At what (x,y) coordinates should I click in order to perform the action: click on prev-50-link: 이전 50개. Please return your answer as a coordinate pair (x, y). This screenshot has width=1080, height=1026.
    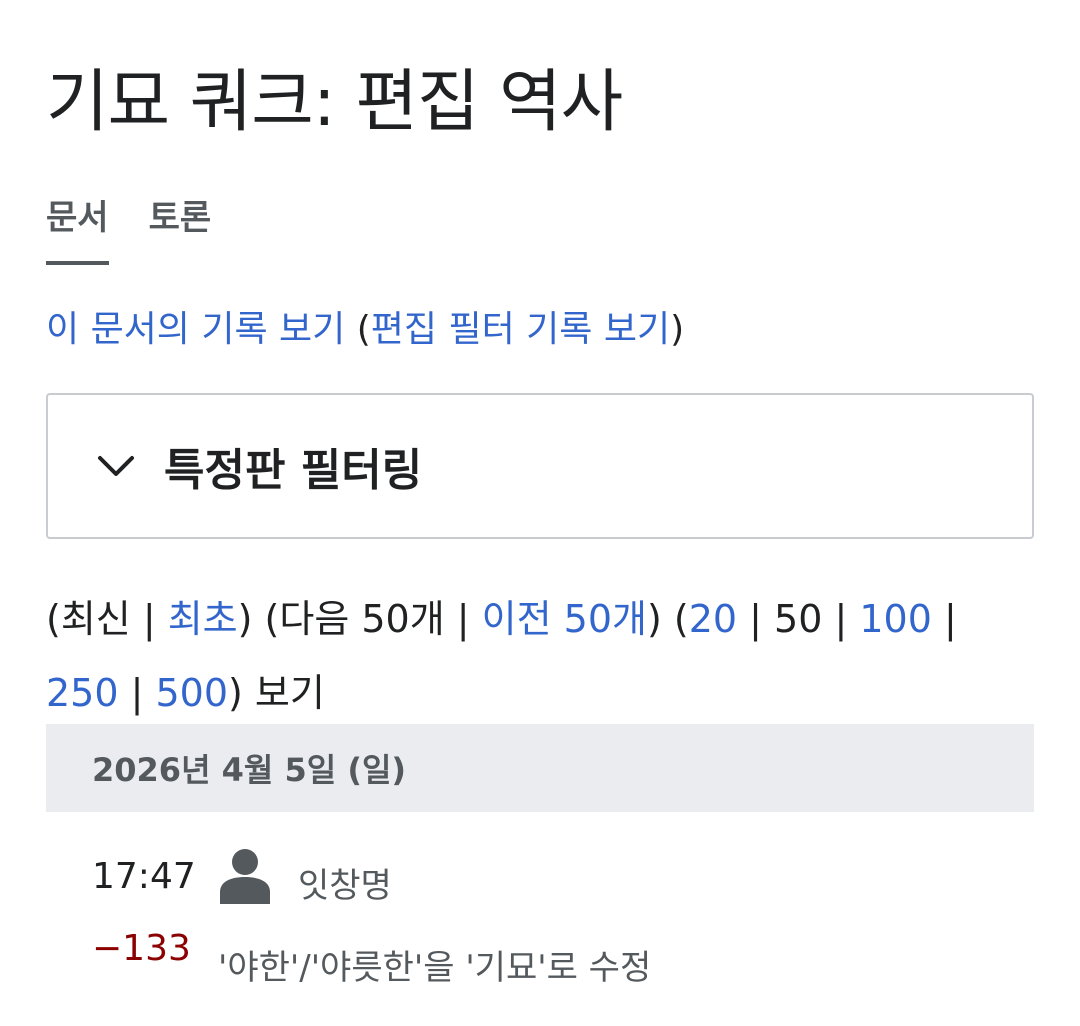
    Looking at the image, I should click on (564, 619).